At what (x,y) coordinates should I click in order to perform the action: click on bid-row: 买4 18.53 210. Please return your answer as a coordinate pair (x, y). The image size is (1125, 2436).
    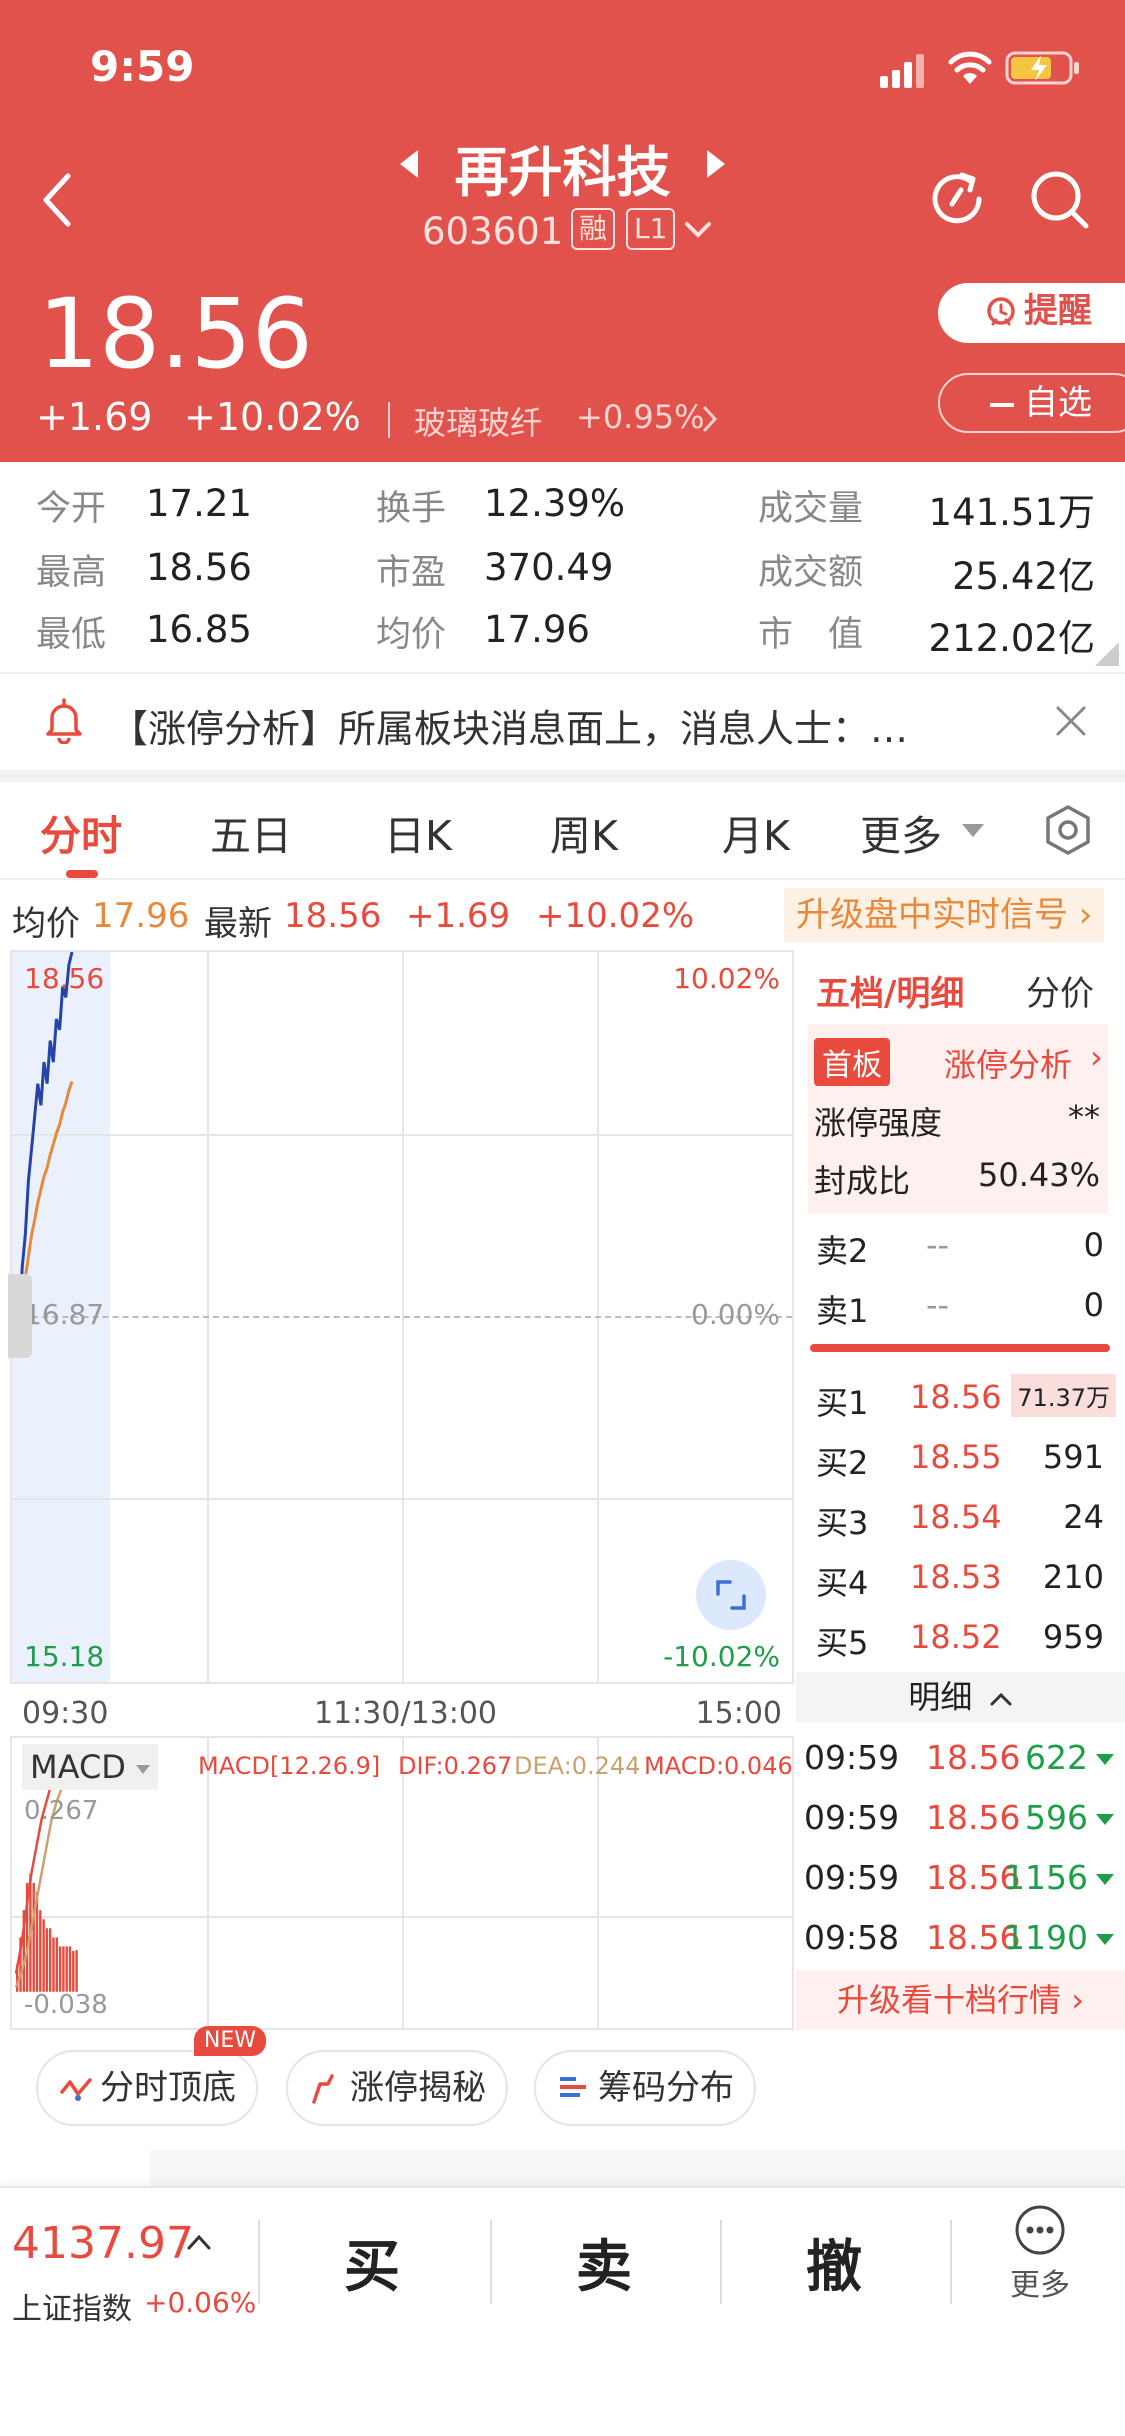
    Looking at the image, I should click on (966, 1578).